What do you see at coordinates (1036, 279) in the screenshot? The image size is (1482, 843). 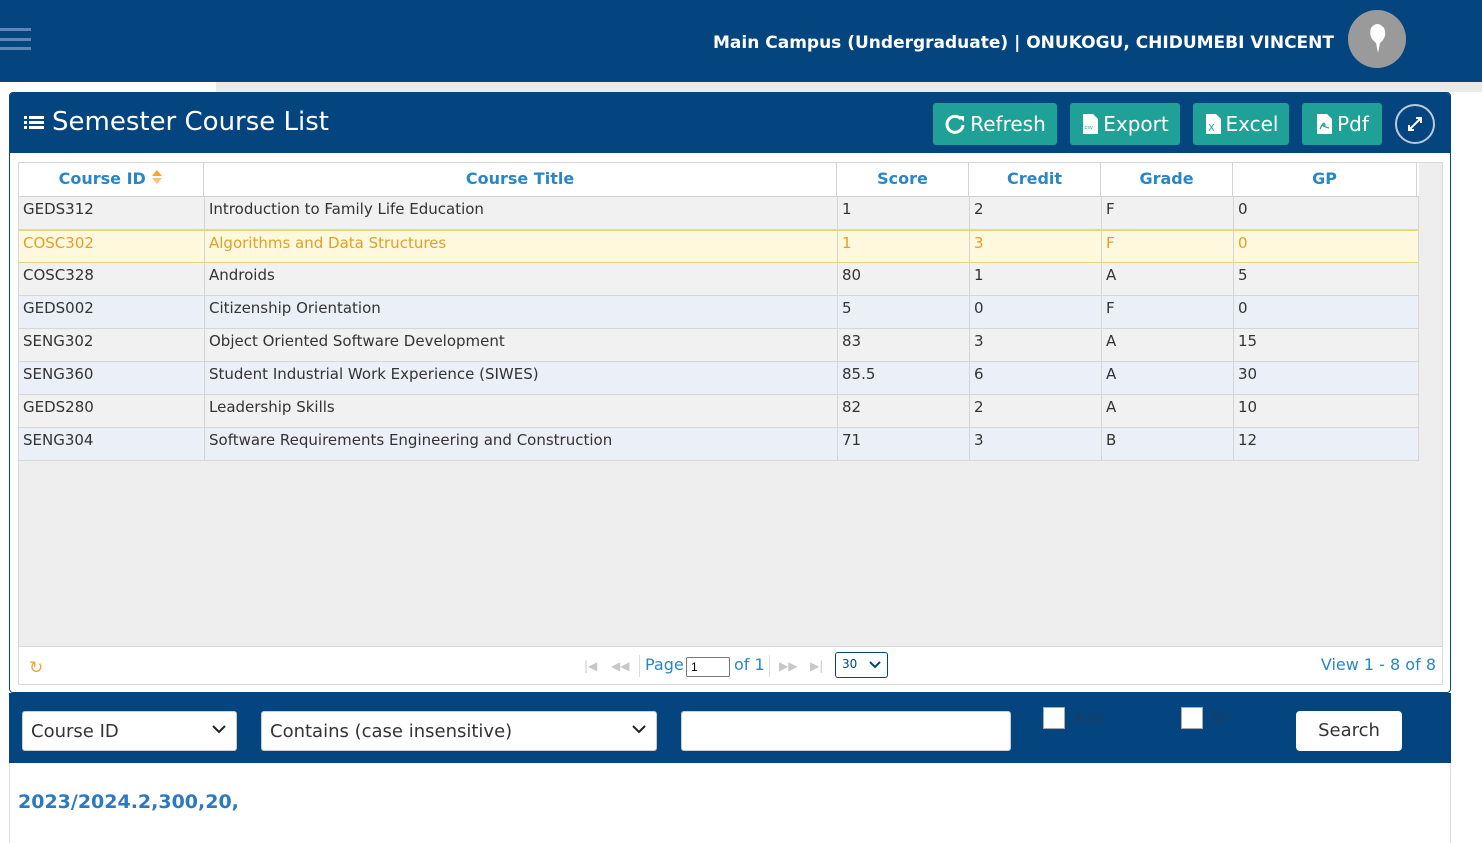 I see `credit-cell: 1` at bounding box center [1036, 279].